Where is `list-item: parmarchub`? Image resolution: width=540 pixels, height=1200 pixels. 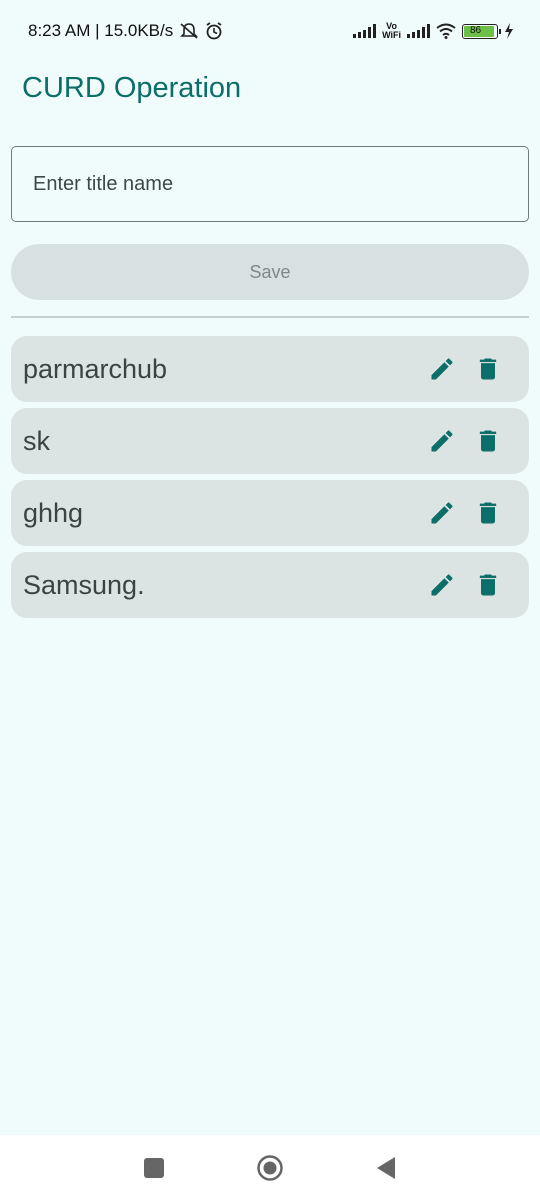 list-item: parmarchub is located at coordinates (270, 369).